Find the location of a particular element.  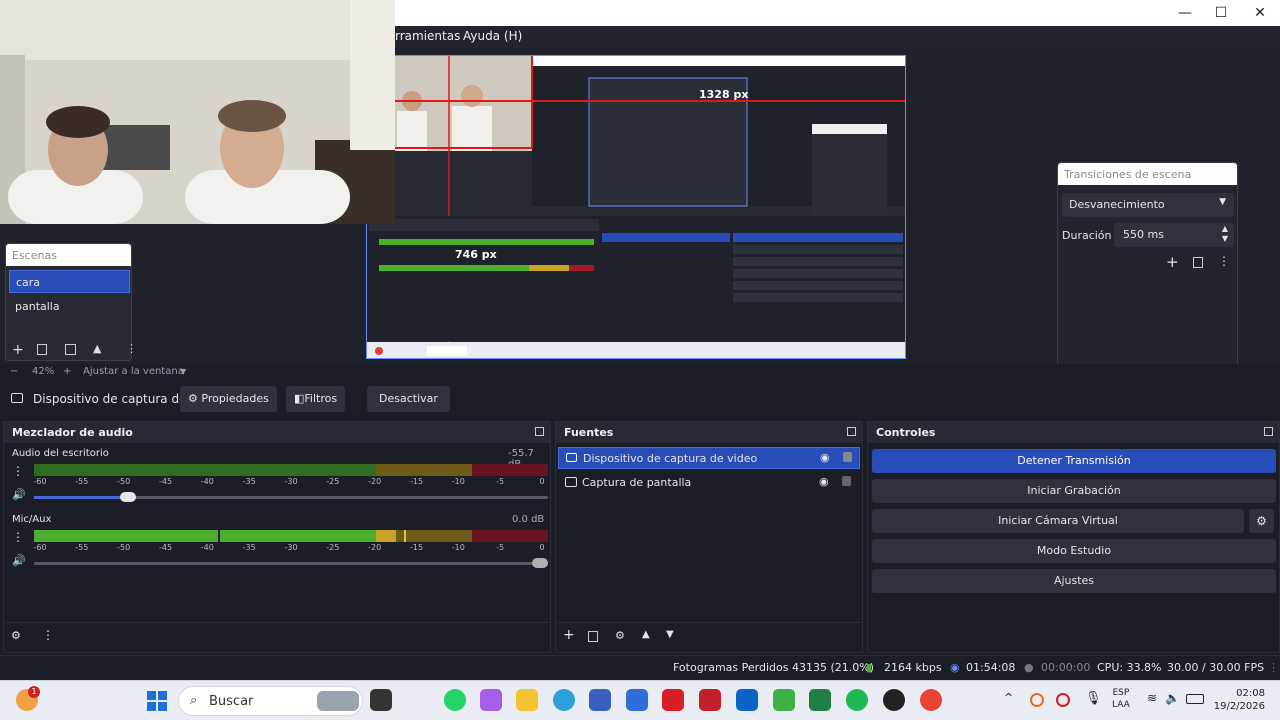

stepper-icon: ▲ ▼ is located at coordinates (1225, 234).